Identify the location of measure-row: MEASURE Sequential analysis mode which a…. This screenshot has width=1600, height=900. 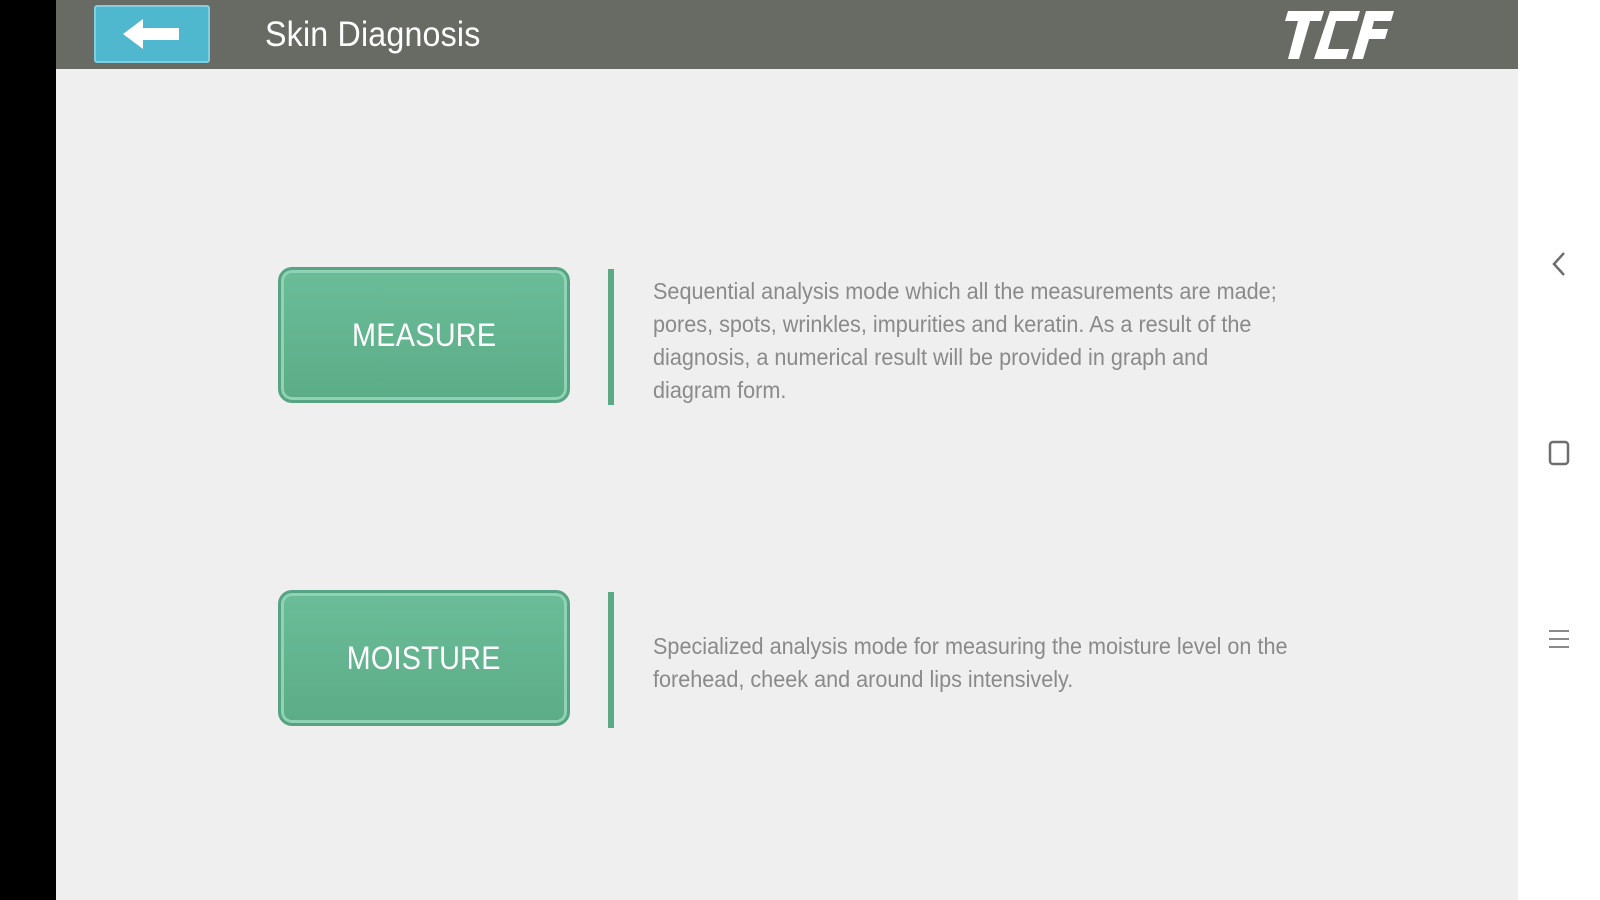
(828, 337).